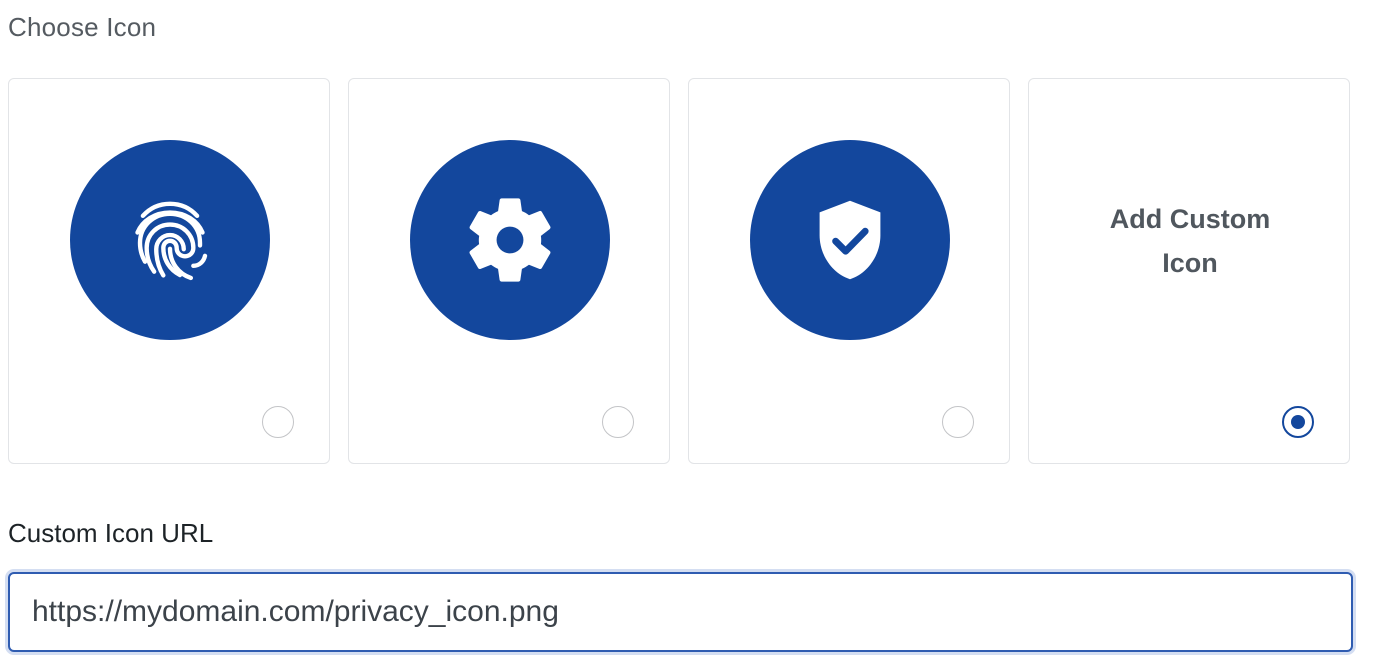 The image size is (1374, 672). I want to click on icon-option-custom: Add Custom Icon, so click(1189, 271).